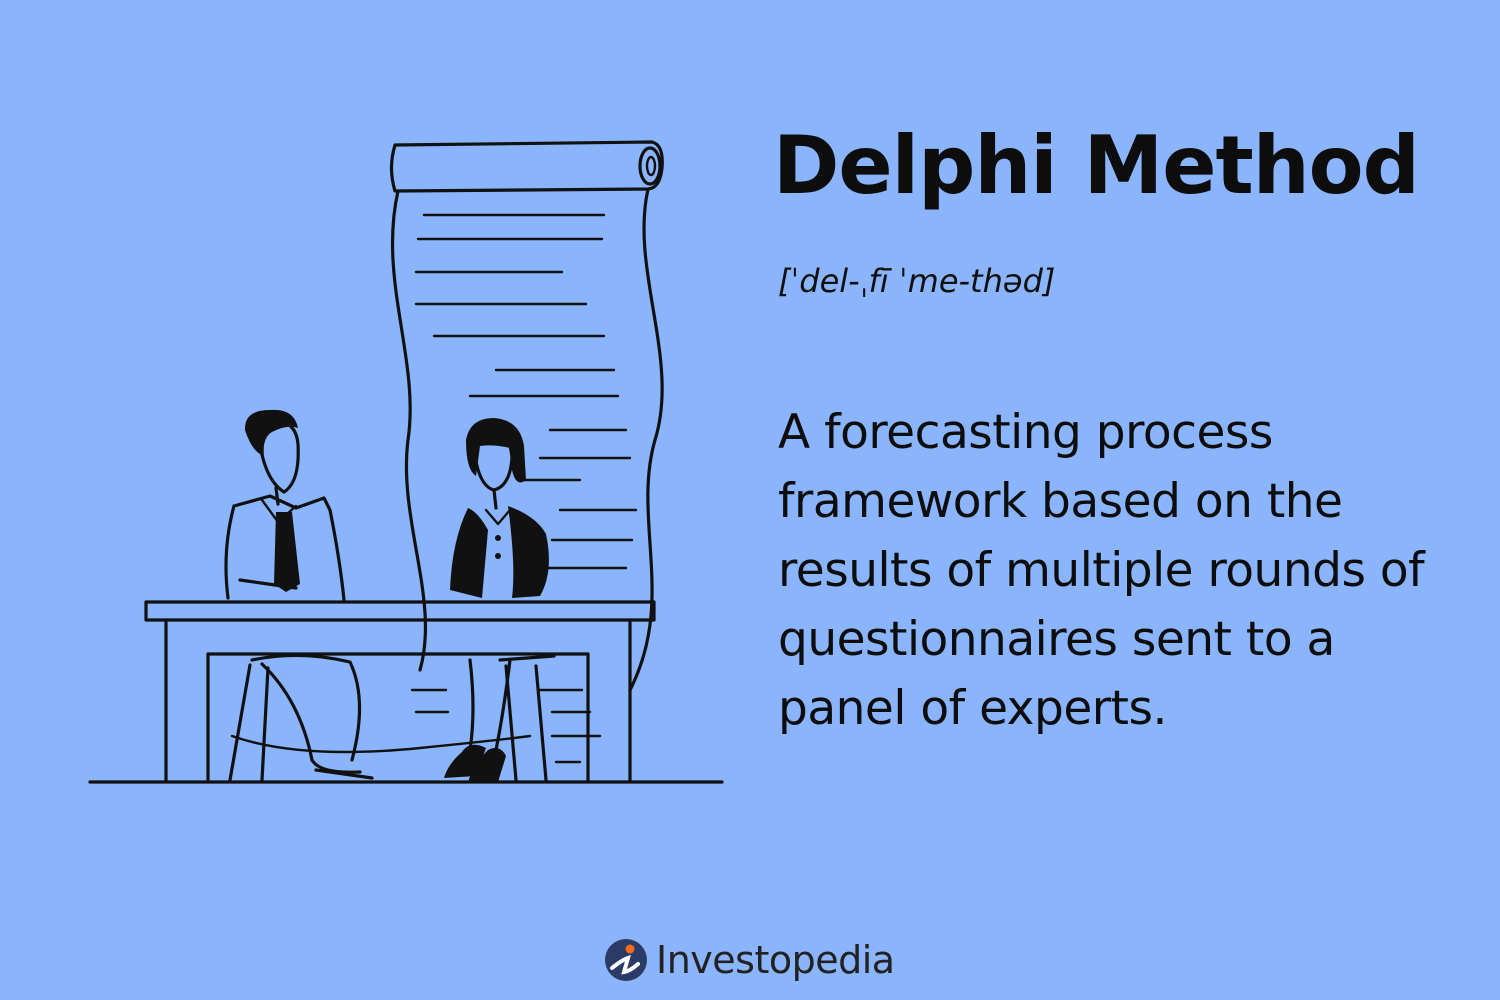  I want to click on woman-figure-icon, so click(500, 600).